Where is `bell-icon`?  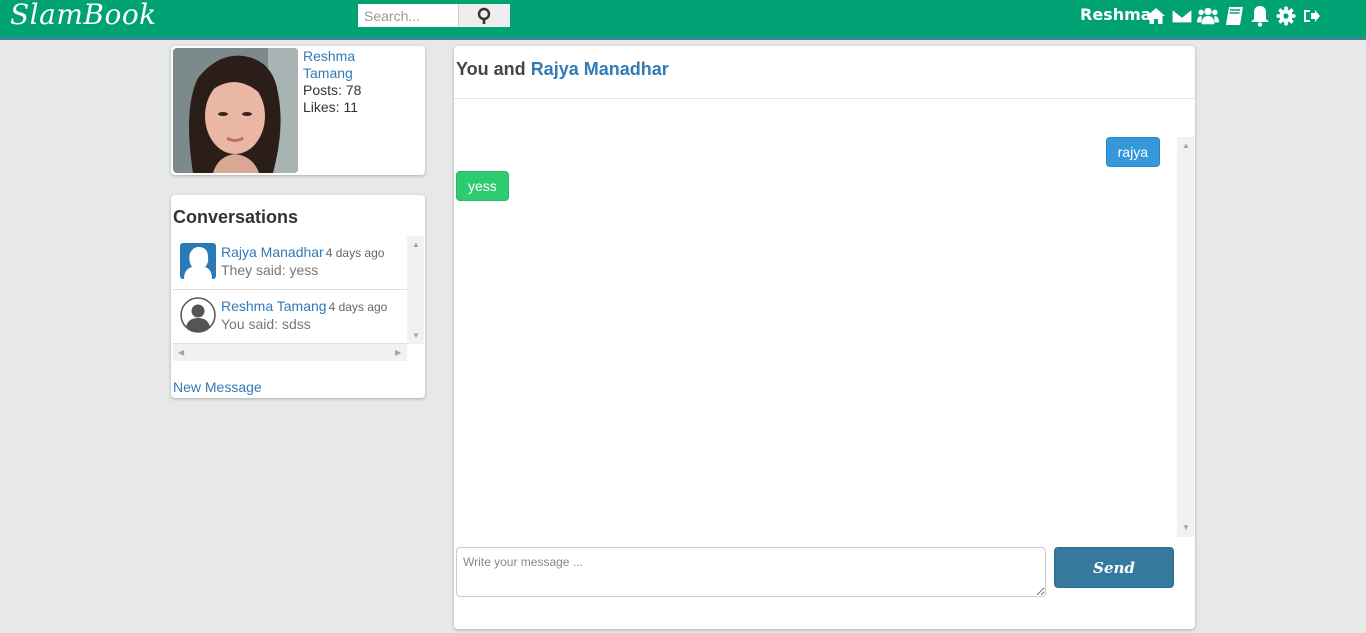
bell-icon is located at coordinates (1260, 16).